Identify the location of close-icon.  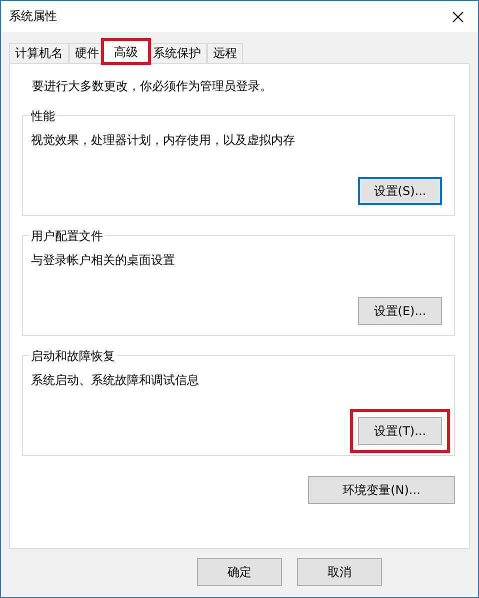
(458, 16).